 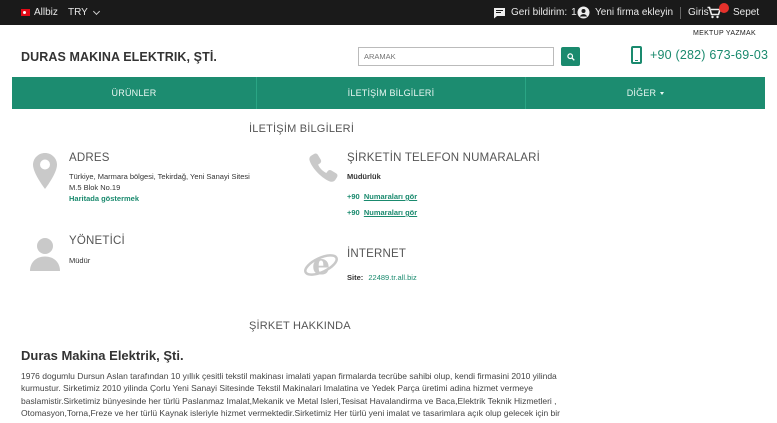 I want to click on divider, so click(x=681, y=12).